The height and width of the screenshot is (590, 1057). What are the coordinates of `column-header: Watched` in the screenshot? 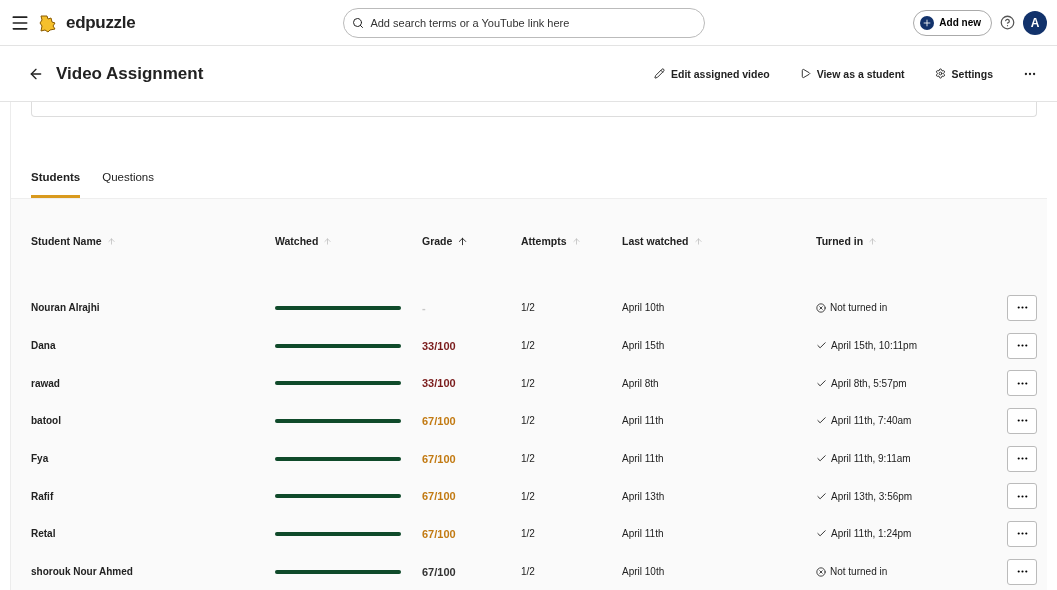 It's located at (348, 241).